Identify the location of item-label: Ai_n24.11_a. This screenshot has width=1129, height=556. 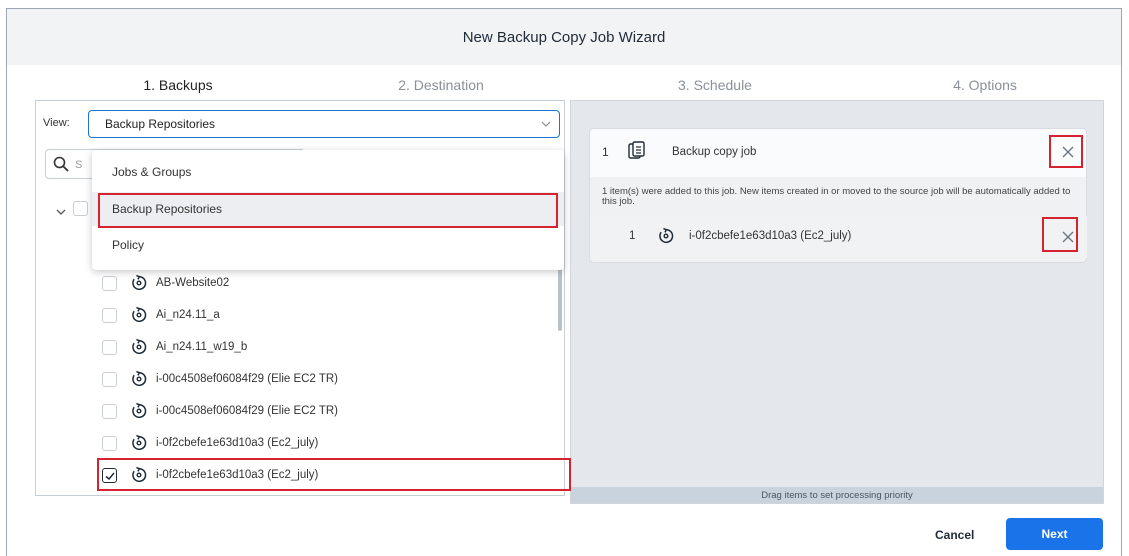
(188, 315).